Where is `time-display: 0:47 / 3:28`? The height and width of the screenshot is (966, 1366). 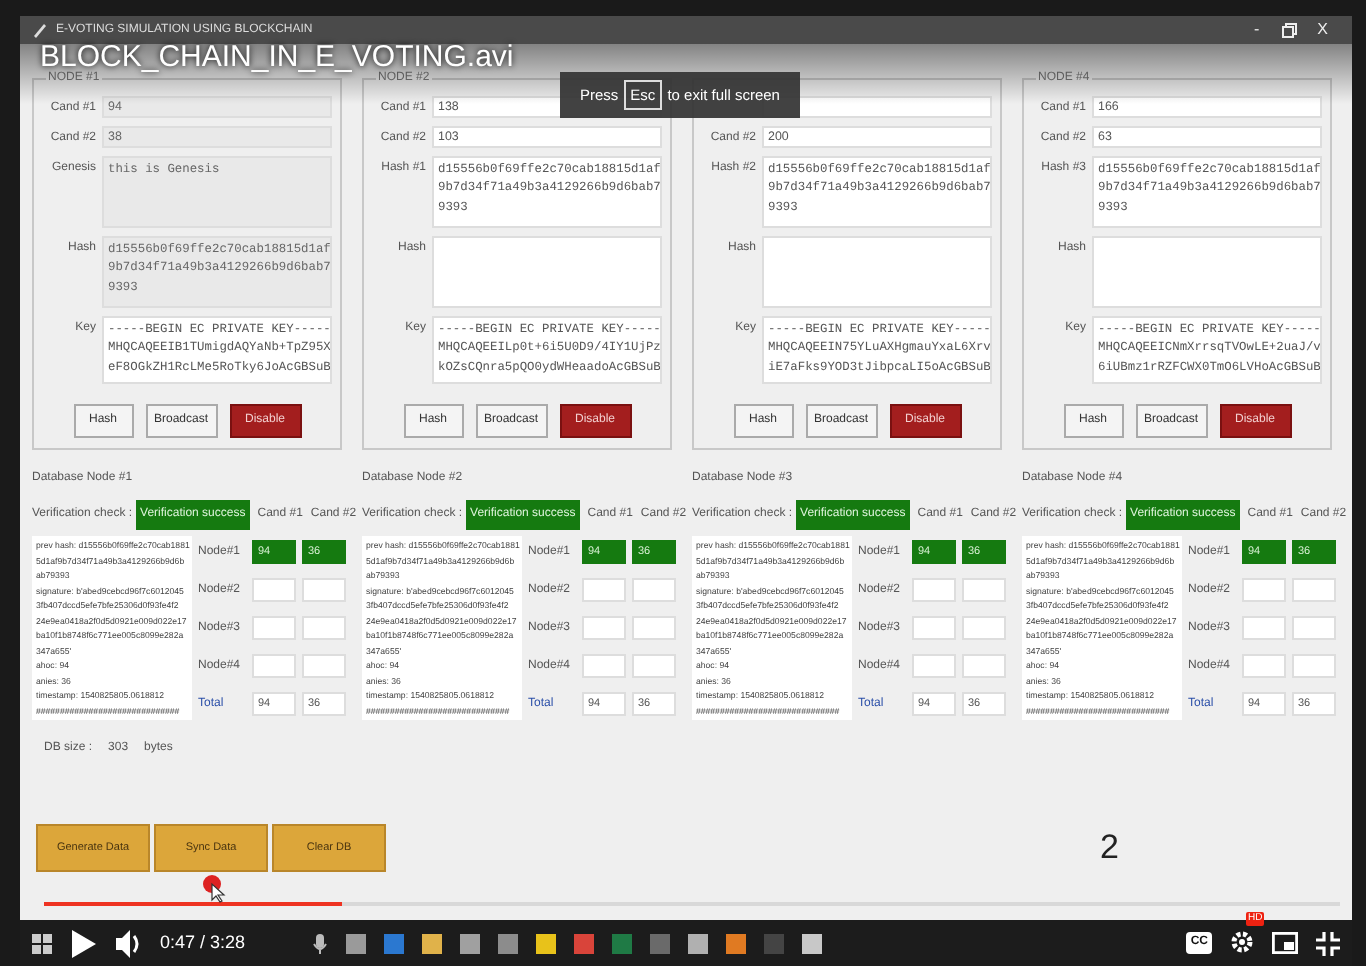 time-display: 0:47 / 3:28 is located at coordinates (203, 942).